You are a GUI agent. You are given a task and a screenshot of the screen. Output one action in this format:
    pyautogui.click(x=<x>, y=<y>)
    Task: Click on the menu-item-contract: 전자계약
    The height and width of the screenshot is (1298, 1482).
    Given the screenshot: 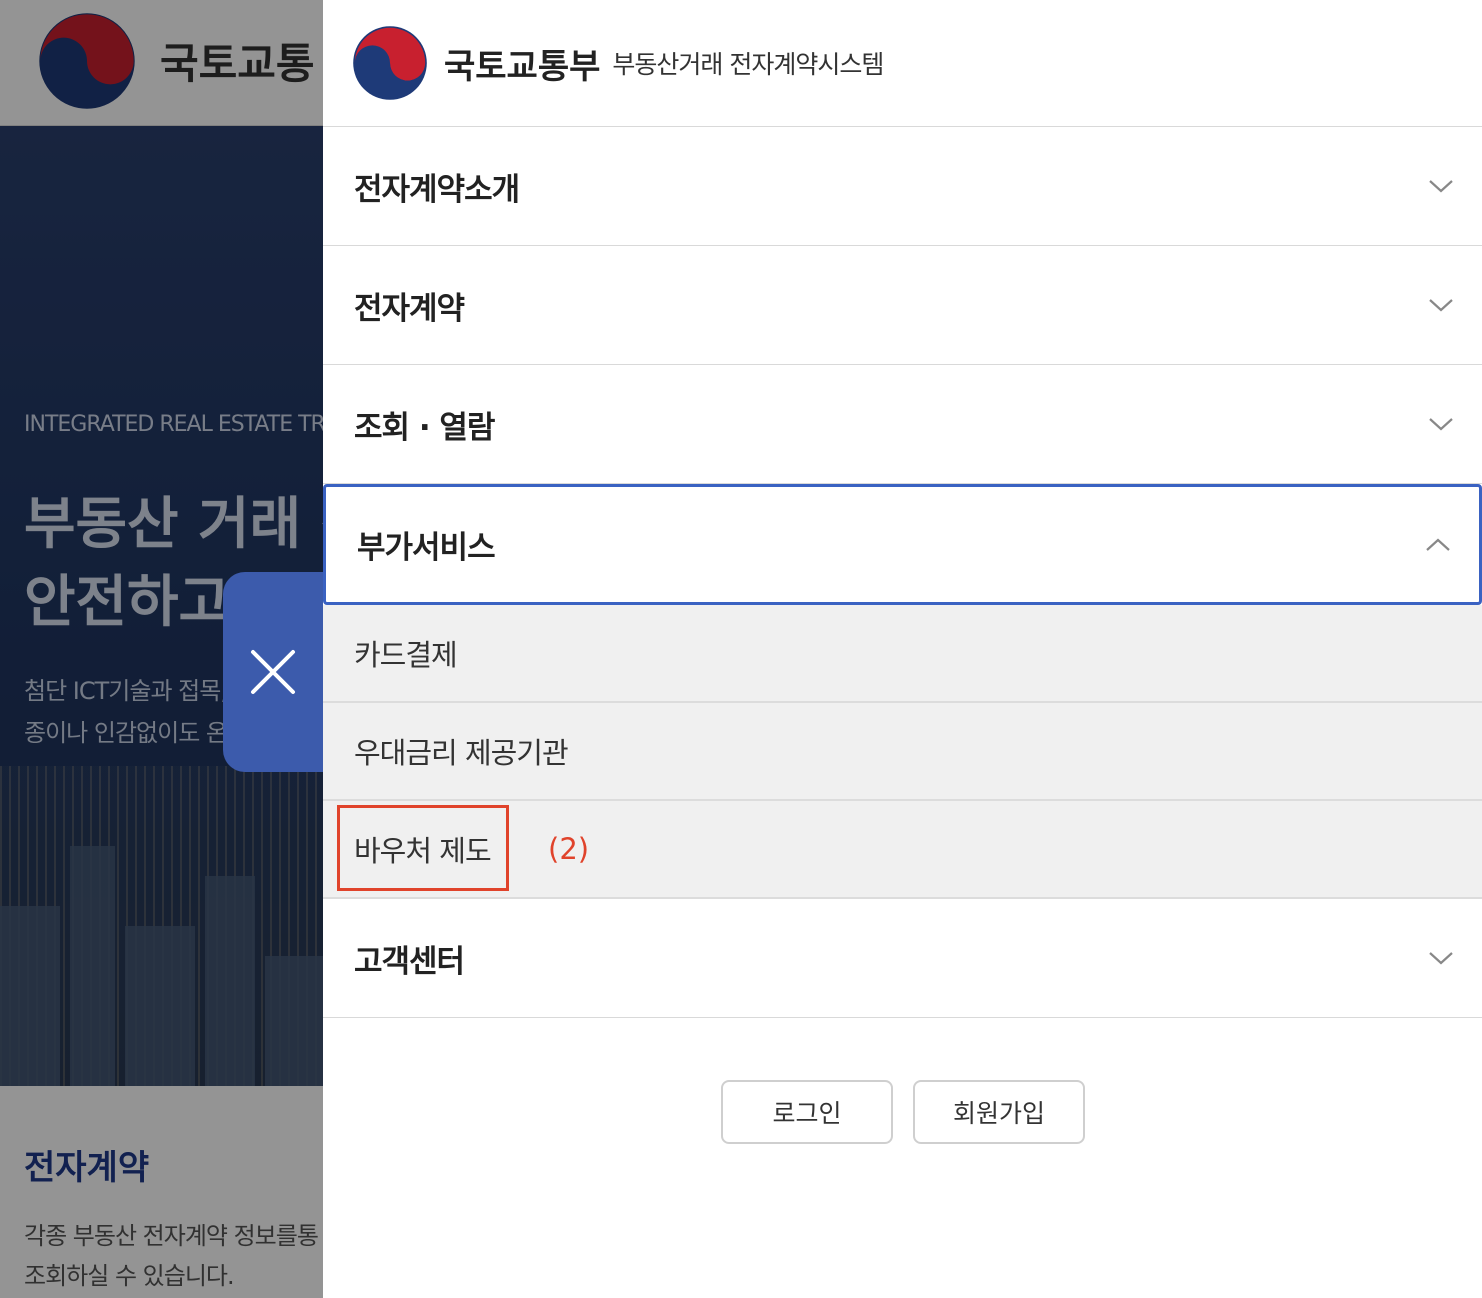 What is the action you would take?
    pyautogui.click(x=902, y=305)
    